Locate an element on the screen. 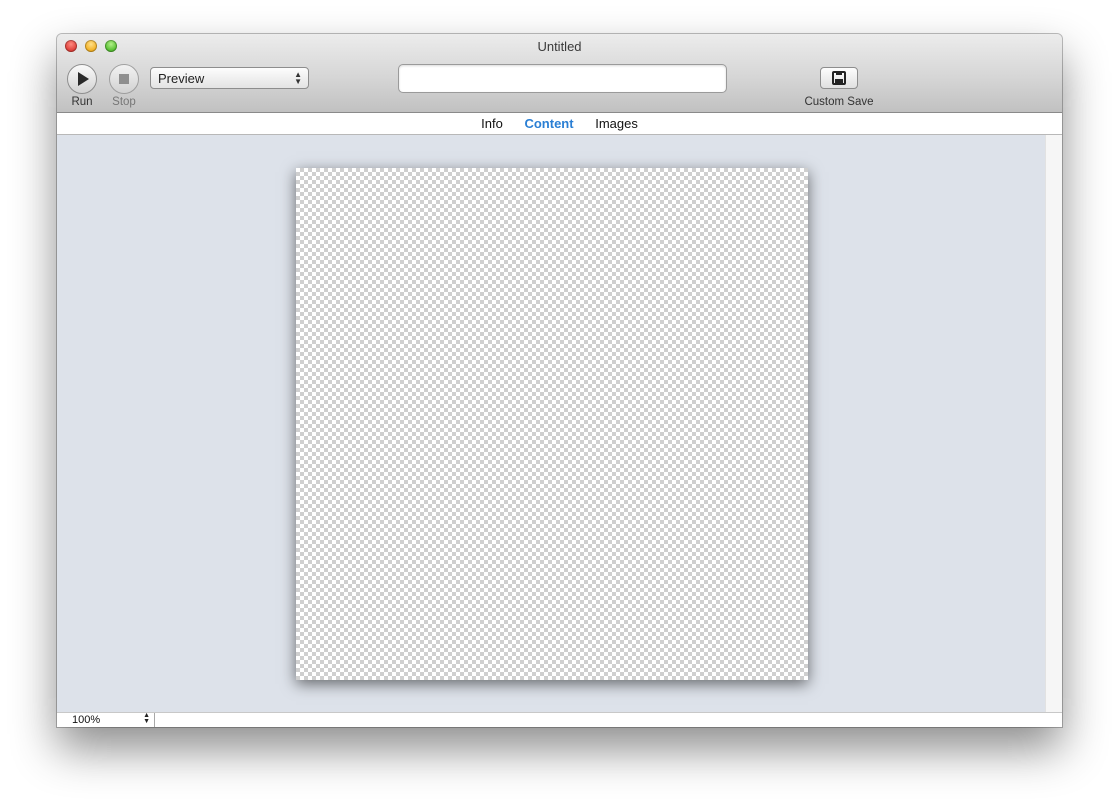 The width and height of the screenshot is (1119, 807). tab-bar: Info Content Images is located at coordinates (559, 124).